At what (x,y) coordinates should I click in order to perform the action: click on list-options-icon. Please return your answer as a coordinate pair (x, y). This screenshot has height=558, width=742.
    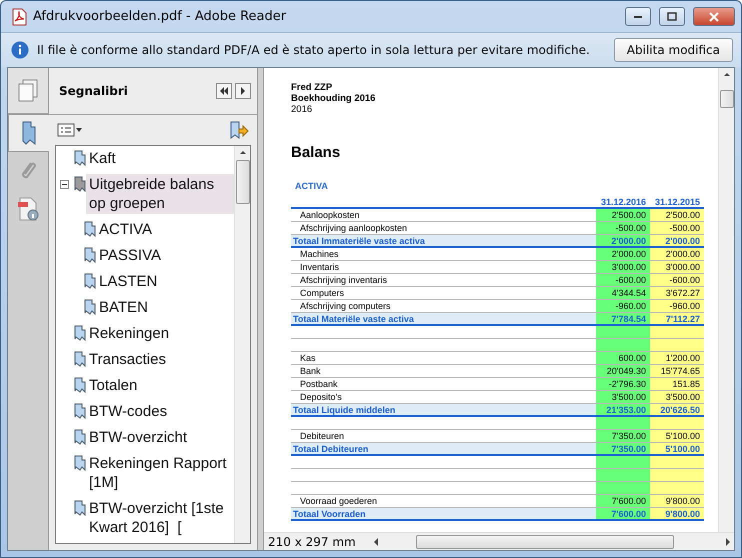
    Looking at the image, I should click on (70, 130).